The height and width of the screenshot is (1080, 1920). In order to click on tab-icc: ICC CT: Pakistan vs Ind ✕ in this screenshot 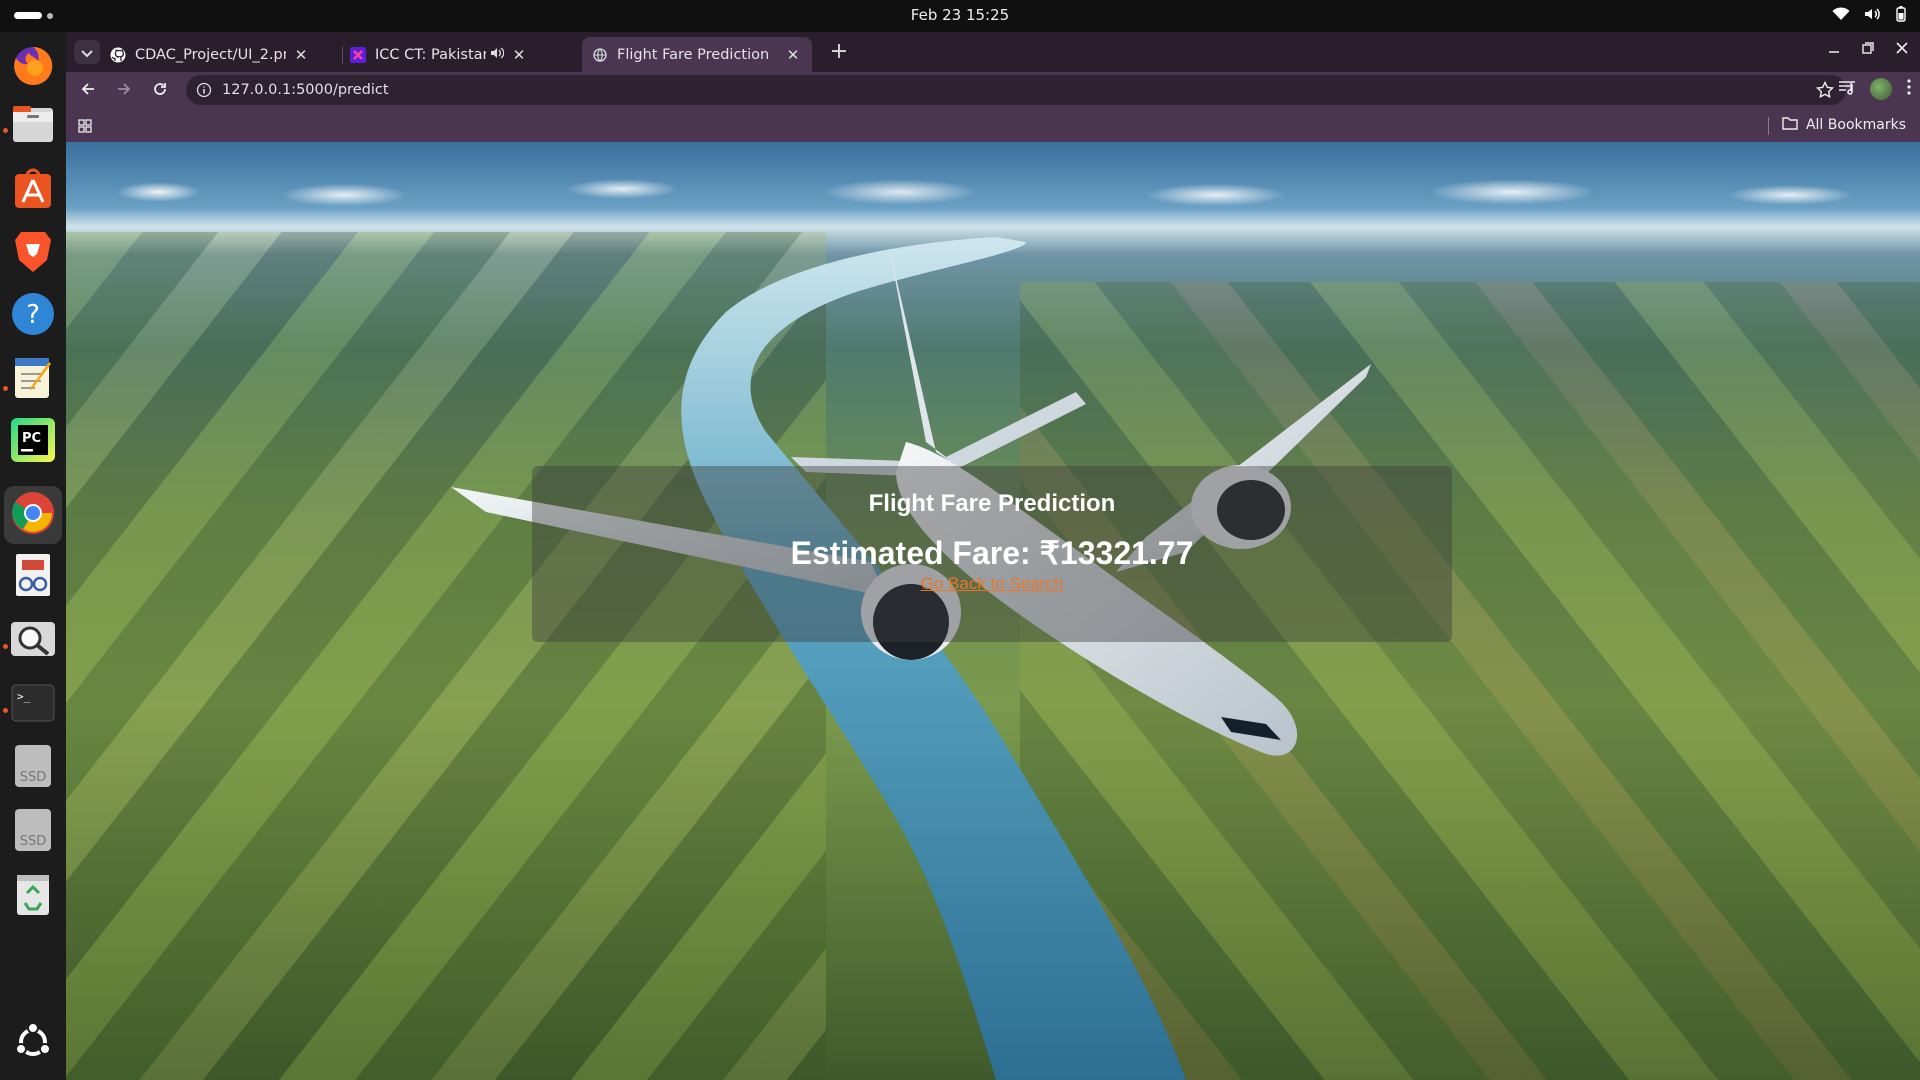, I will do `click(439, 54)`.